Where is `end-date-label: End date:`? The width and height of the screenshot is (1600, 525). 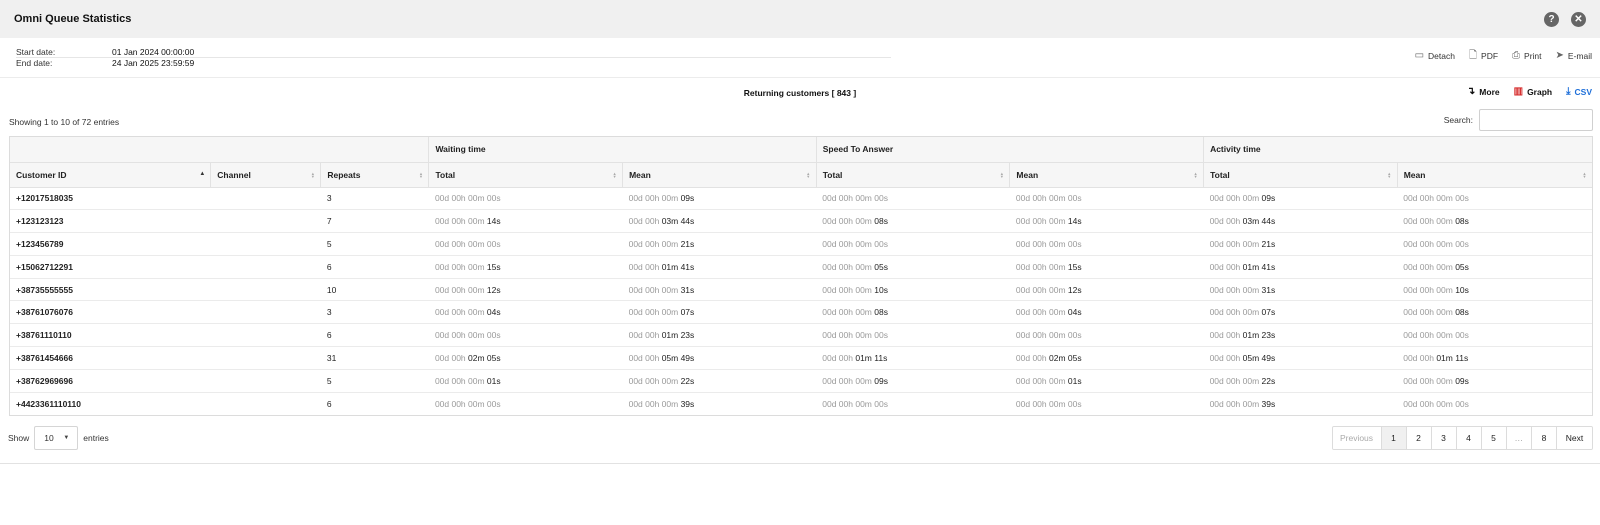 end-date-label: End date: is located at coordinates (34, 63).